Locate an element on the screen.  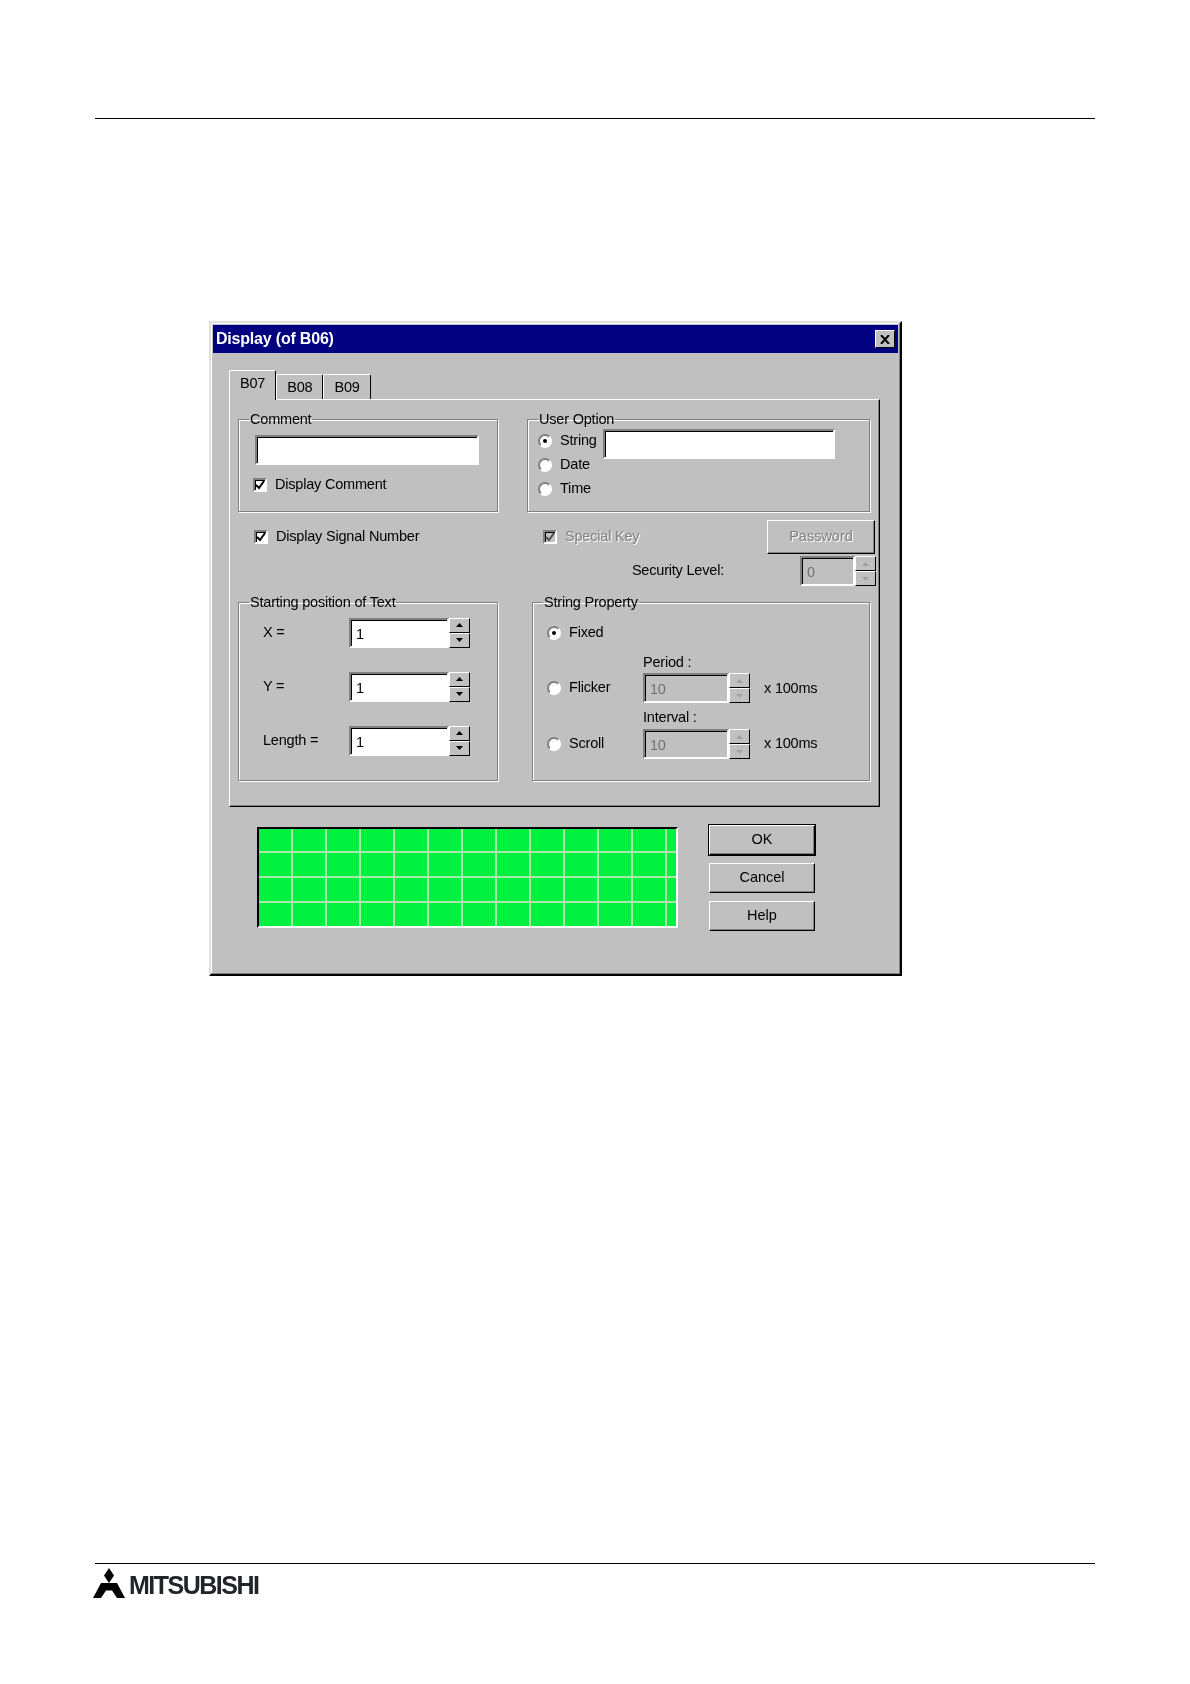
window-title: Display (of B06) is located at coordinates (275, 339).